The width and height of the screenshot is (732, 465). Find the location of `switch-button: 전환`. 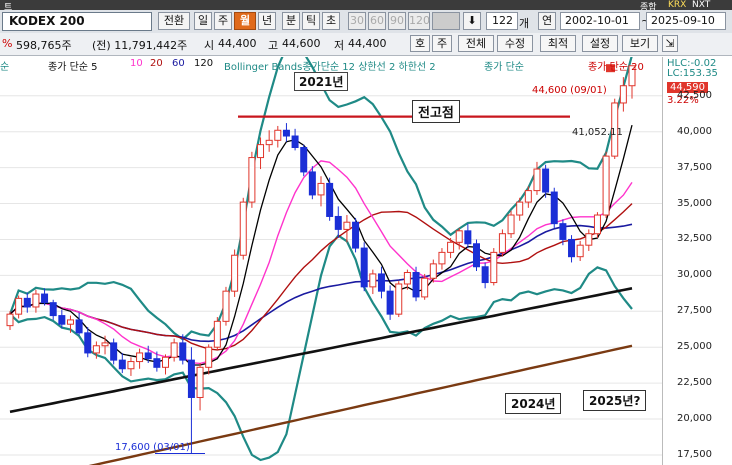

switch-button: 전환 is located at coordinates (174, 21).